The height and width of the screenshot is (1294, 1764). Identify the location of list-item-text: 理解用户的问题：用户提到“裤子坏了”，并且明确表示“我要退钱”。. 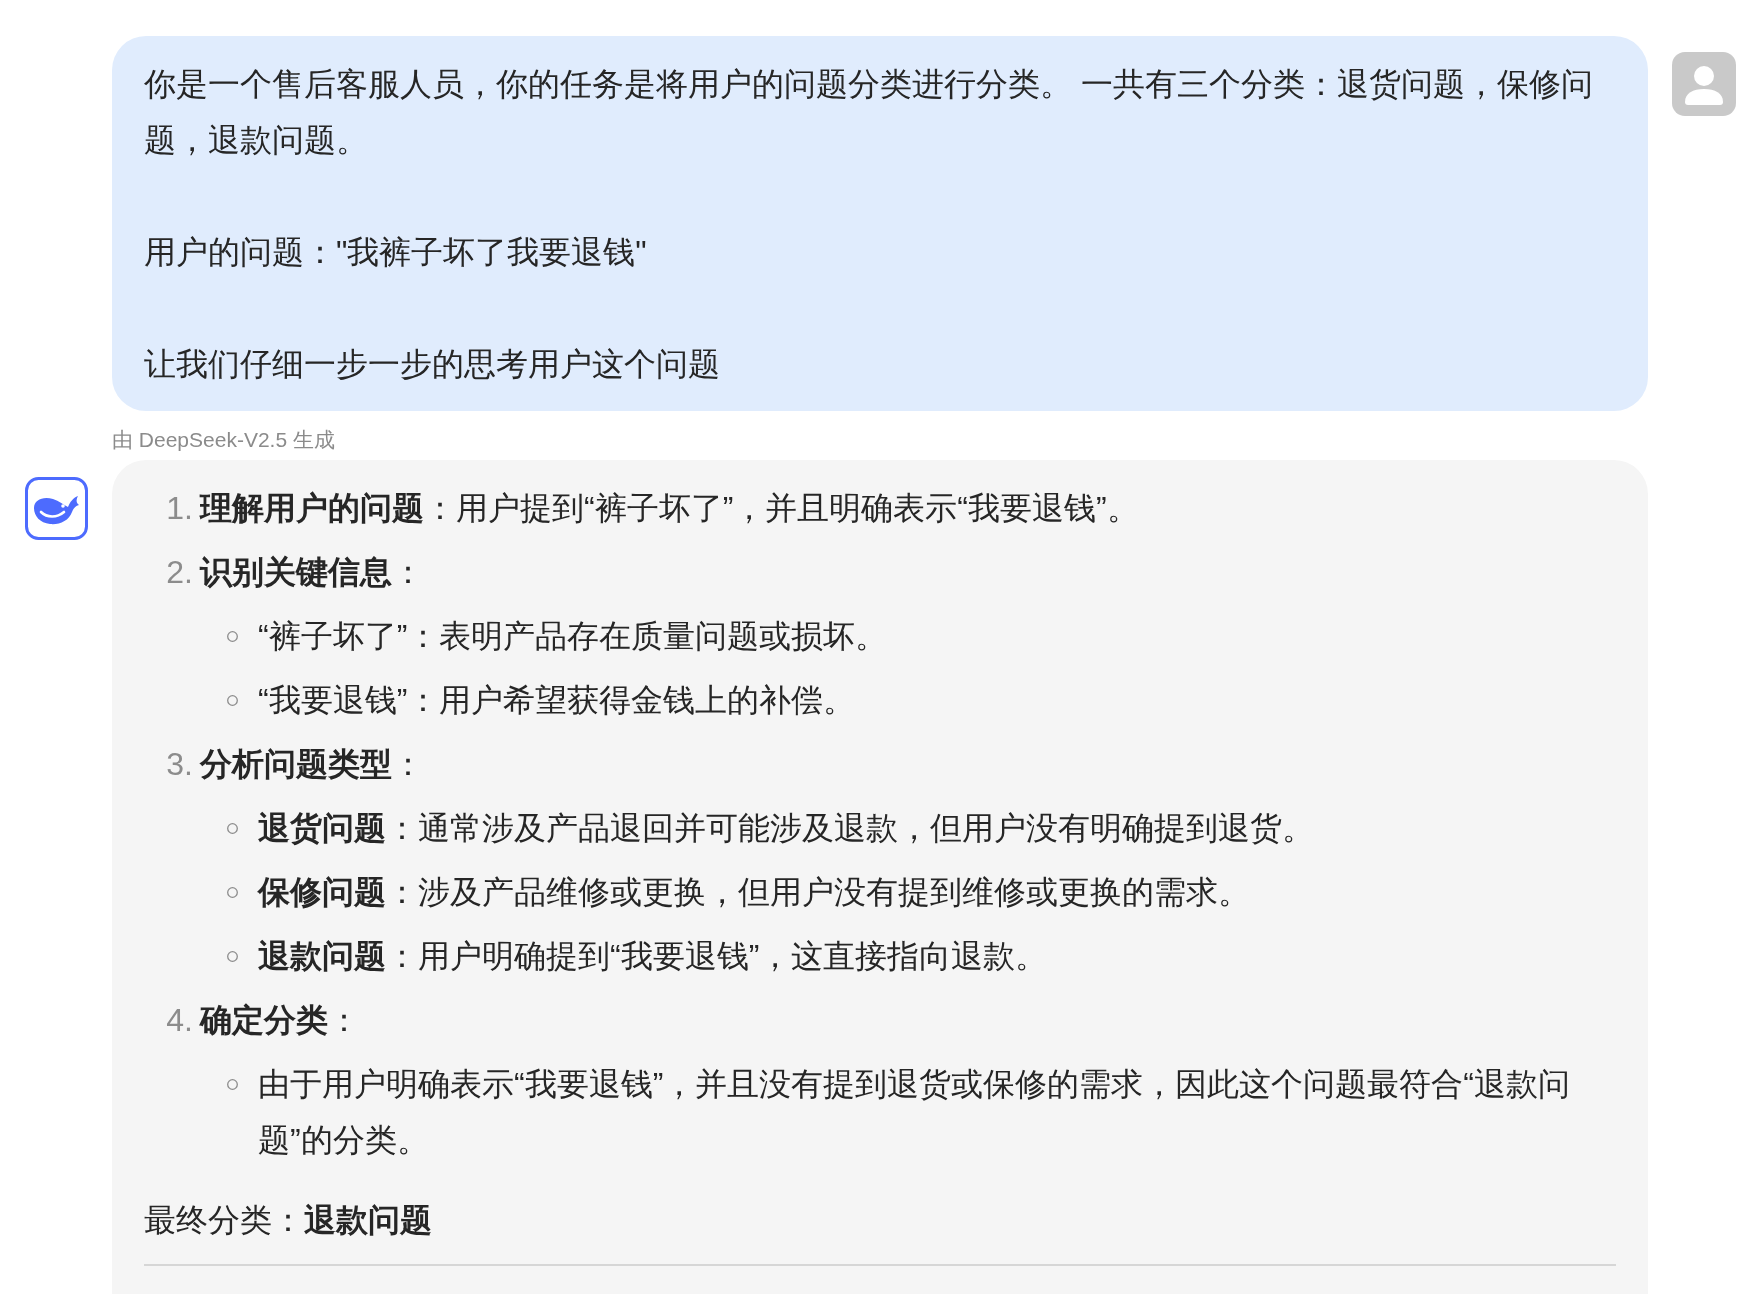
(669, 508).